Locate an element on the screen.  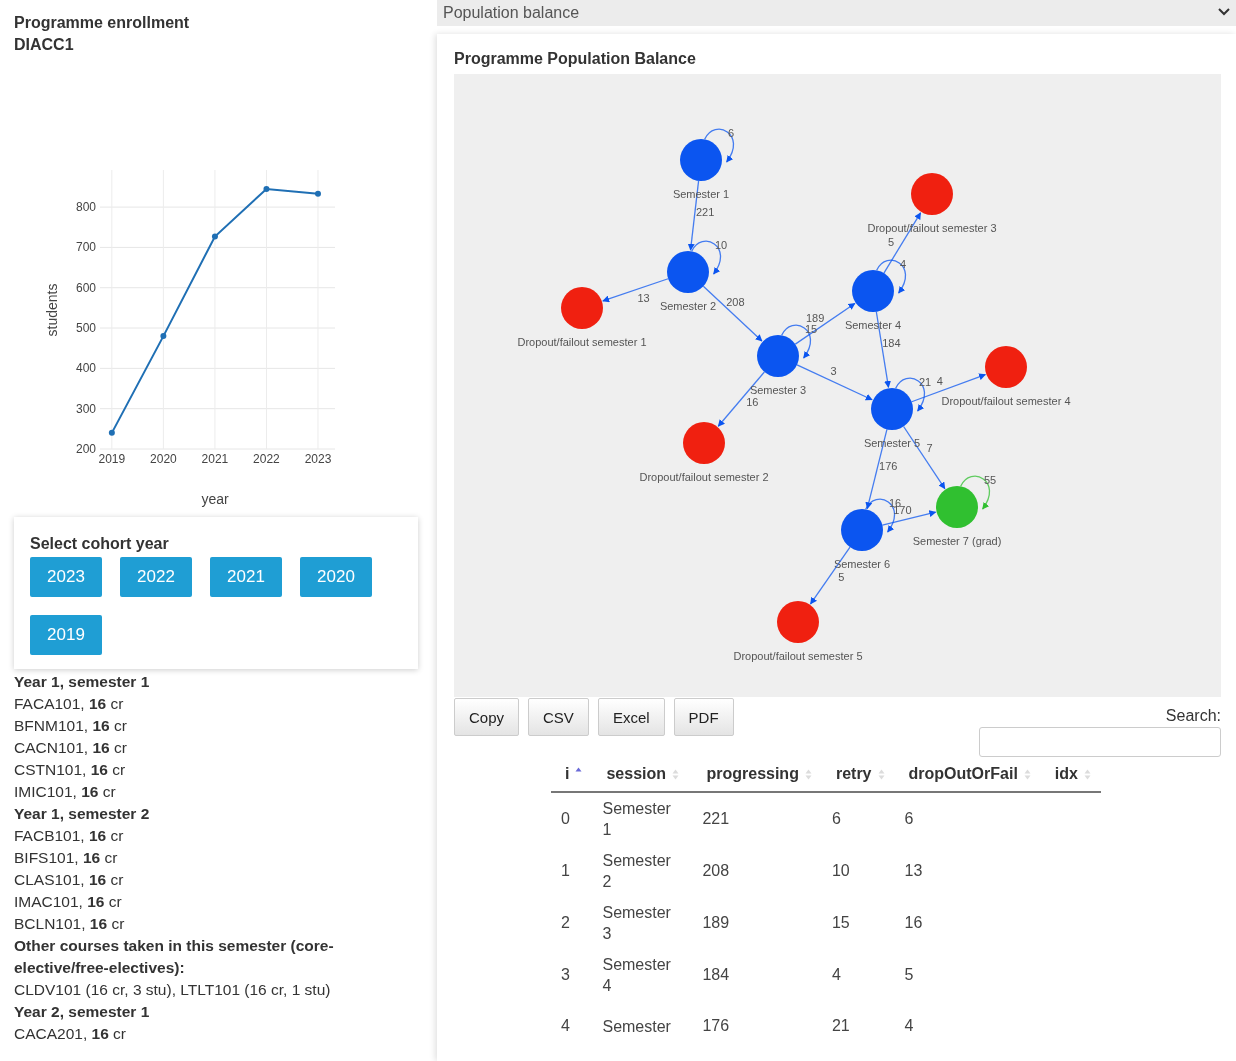
y-tick-label: 300 is located at coordinates (85, 408).